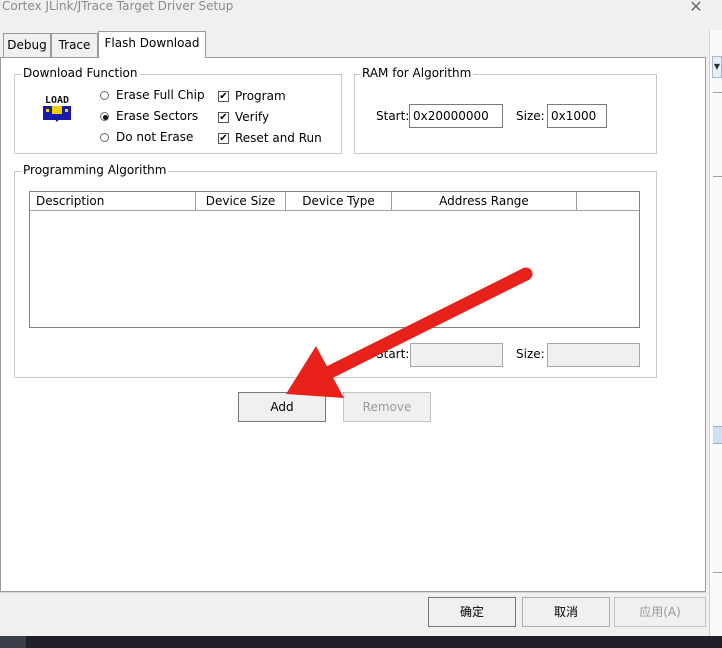 The image size is (722, 648). Describe the element at coordinates (57, 100) in the screenshot. I see `load-icon-label: LOAD` at that location.